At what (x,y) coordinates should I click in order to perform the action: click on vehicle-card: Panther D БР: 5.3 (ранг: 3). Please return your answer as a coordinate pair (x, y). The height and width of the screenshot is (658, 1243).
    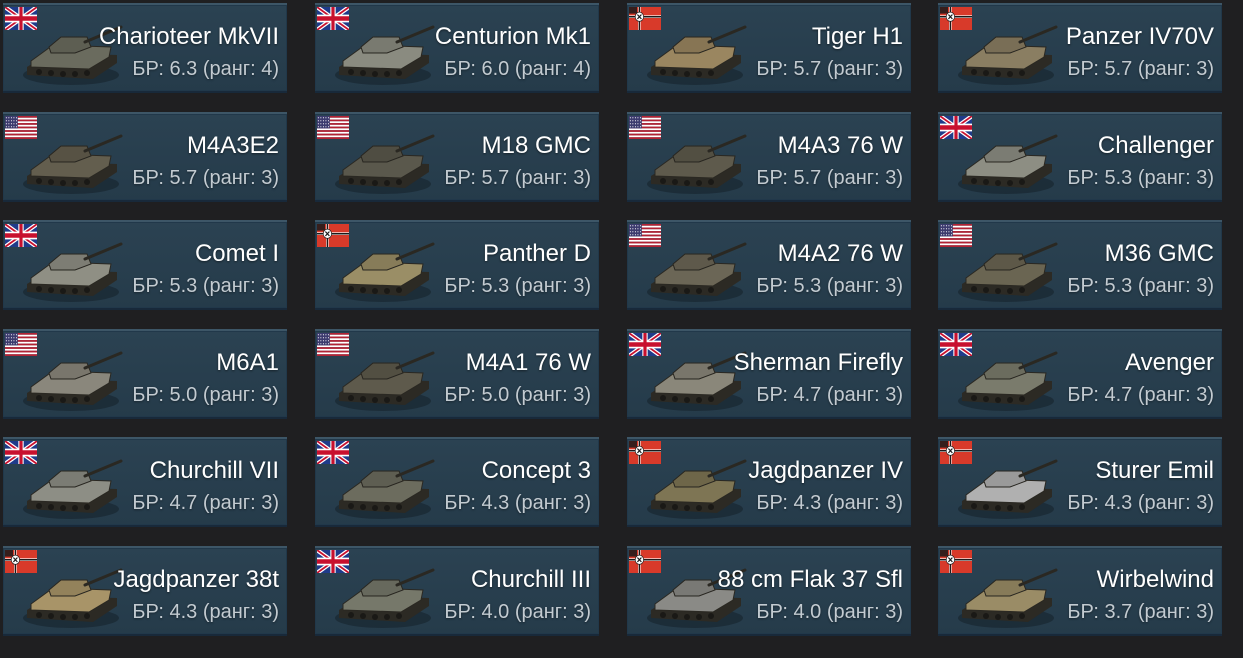
    Looking at the image, I should click on (457, 265).